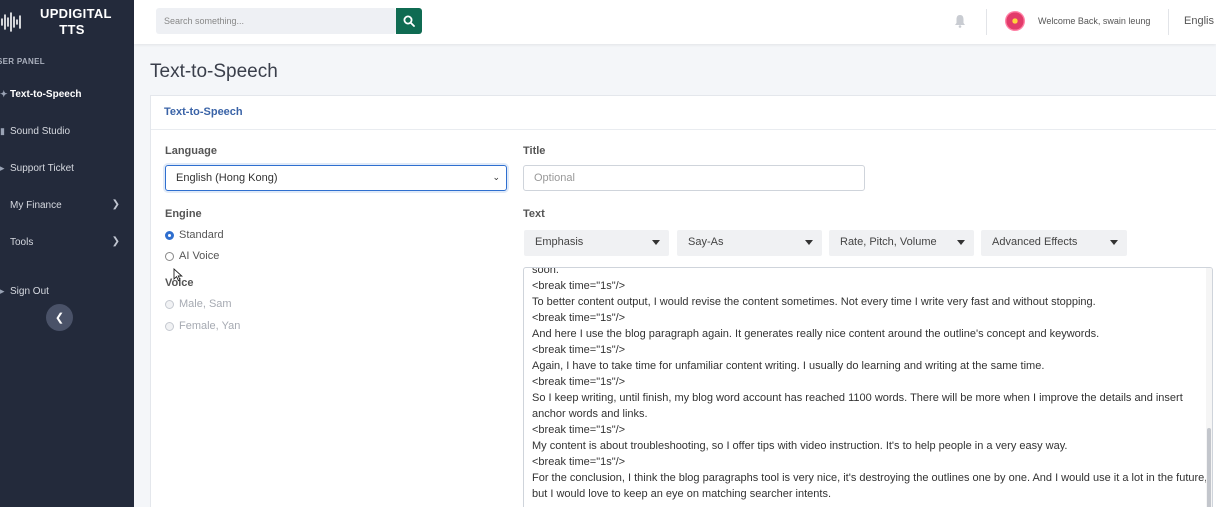 This screenshot has height=507, width=1216. I want to click on voice-female-yan-radio: Female, Yan, so click(202, 326).